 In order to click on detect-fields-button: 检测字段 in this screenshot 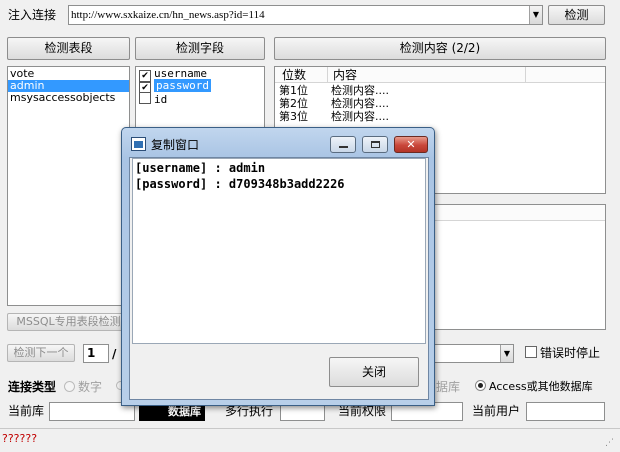, I will do `click(200, 48)`.